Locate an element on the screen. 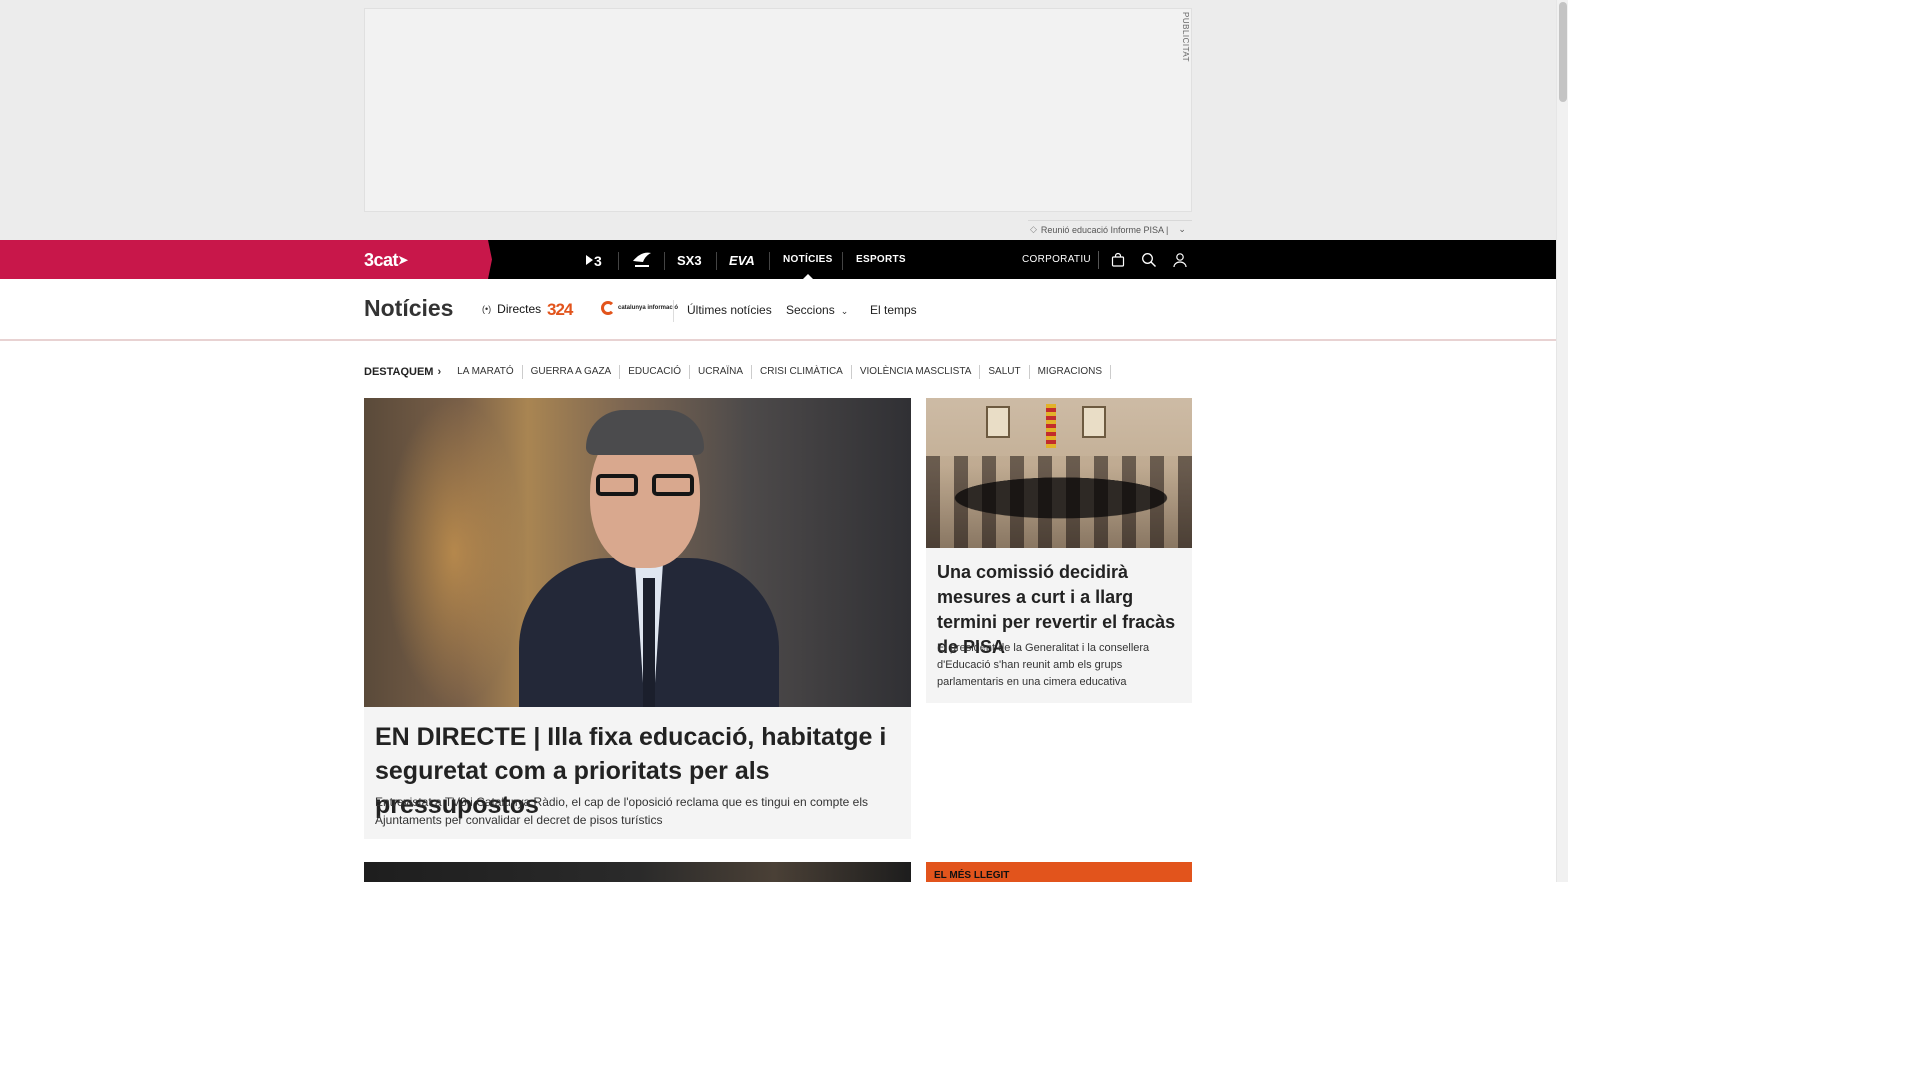 Image resolution: width=1920 pixels, height=1080 pixels. tag-icon: ◇ is located at coordinates (1033, 229).